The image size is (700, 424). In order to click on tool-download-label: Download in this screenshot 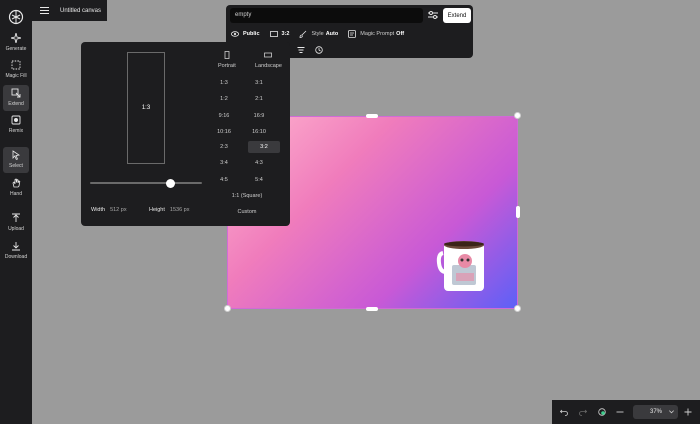, I will do `click(16, 257)`.